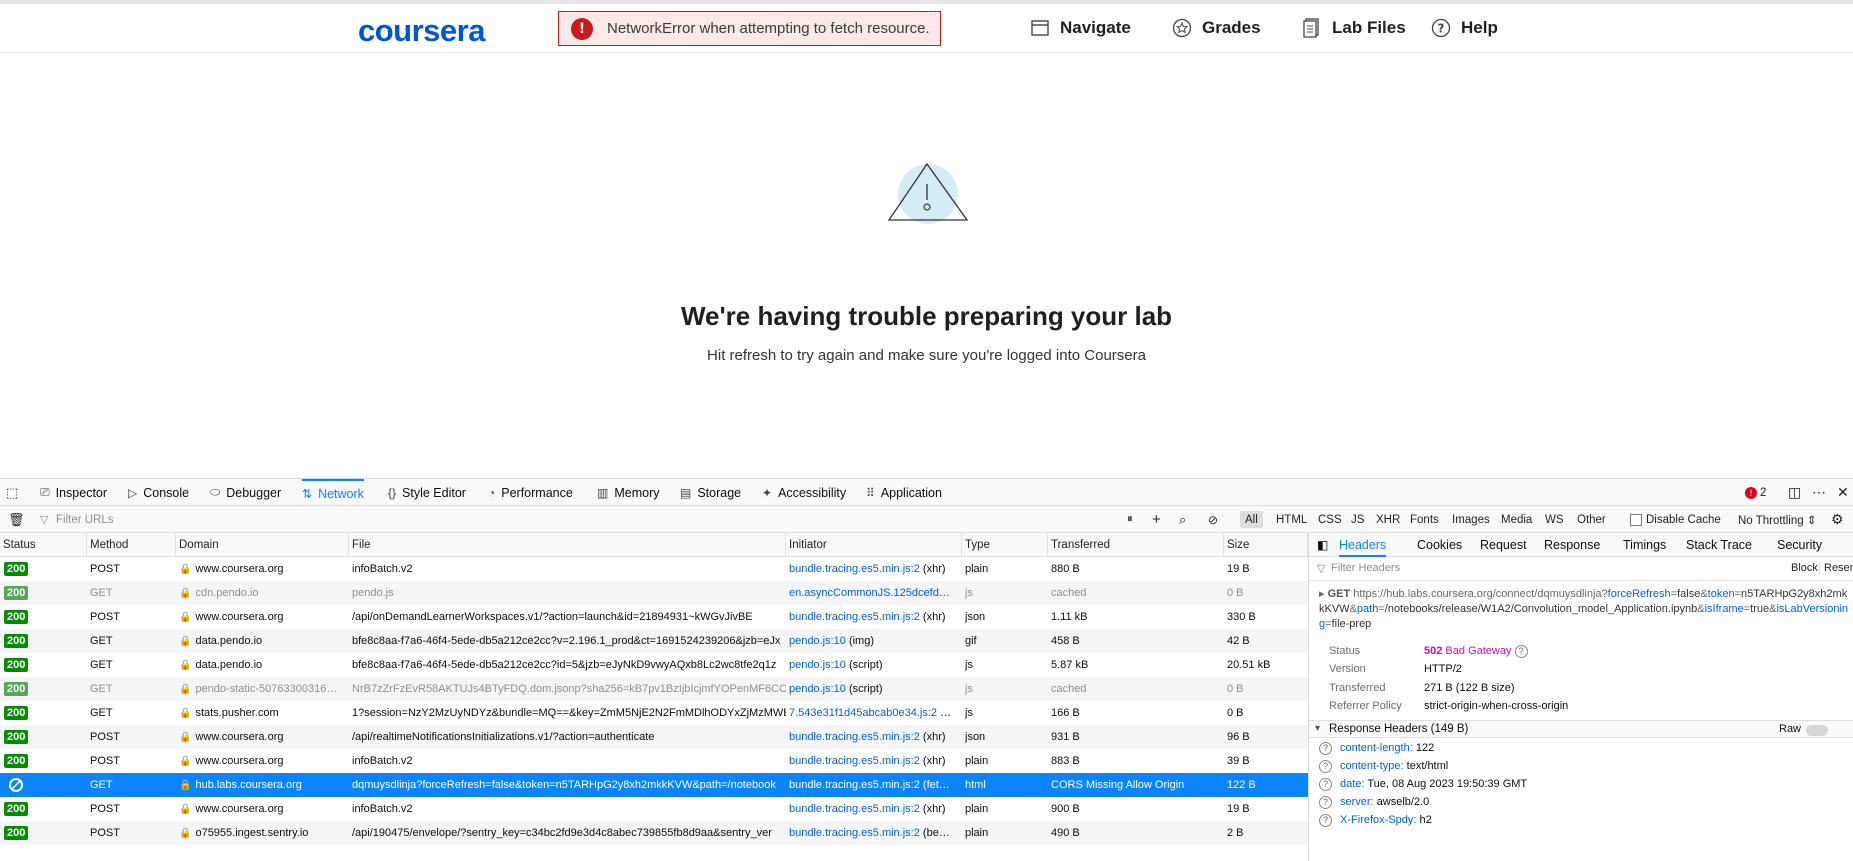 This screenshot has height=861, width=1853. I want to click on element-picker-icon: ⬚, so click(12, 492).